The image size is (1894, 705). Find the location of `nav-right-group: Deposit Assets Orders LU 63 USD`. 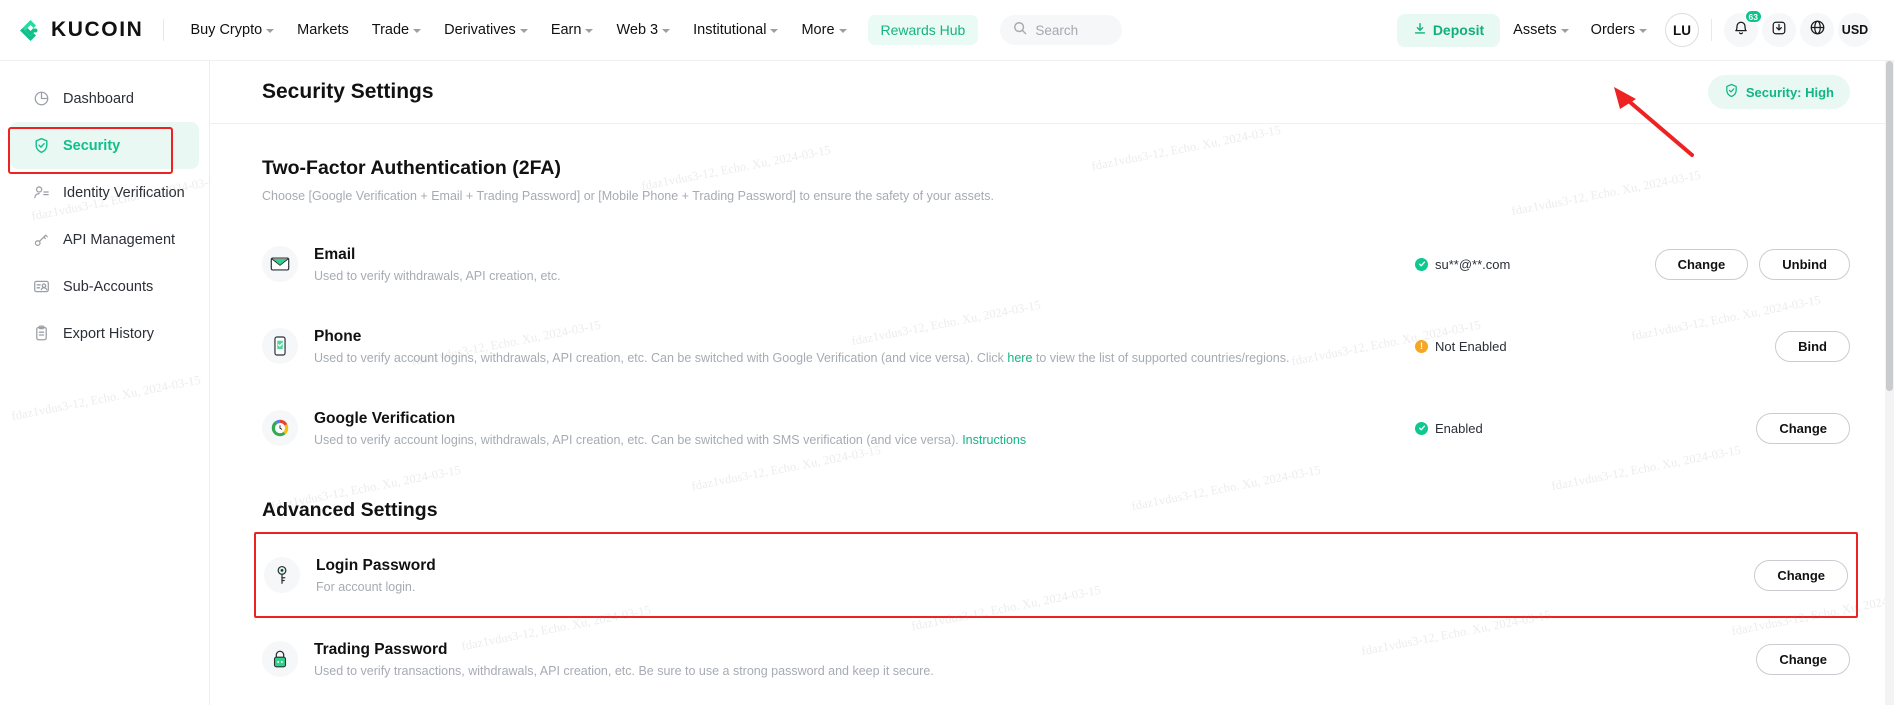

nav-right-group: Deposit Assets Orders LU 63 USD is located at coordinates (1634, 28).